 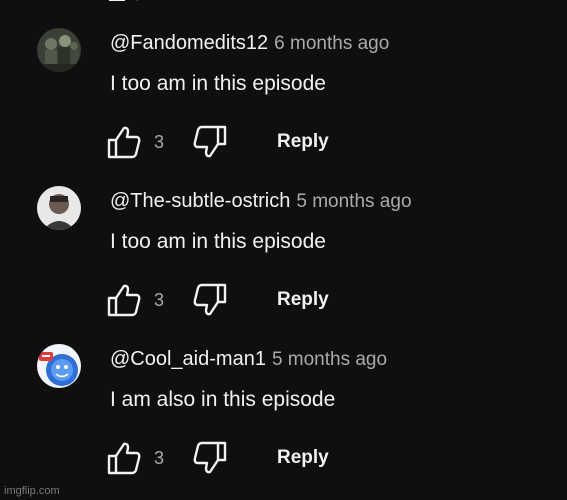 What do you see at coordinates (59, 50) in the screenshot?
I see `dark-figures-avatar` at bounding box center [59, 50].